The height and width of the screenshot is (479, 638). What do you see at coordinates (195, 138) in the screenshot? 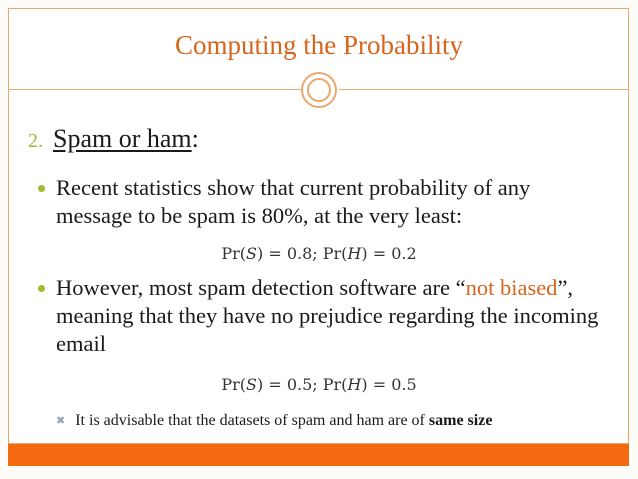
I see `heading-suffix: :` at bounding box center [195, 138].